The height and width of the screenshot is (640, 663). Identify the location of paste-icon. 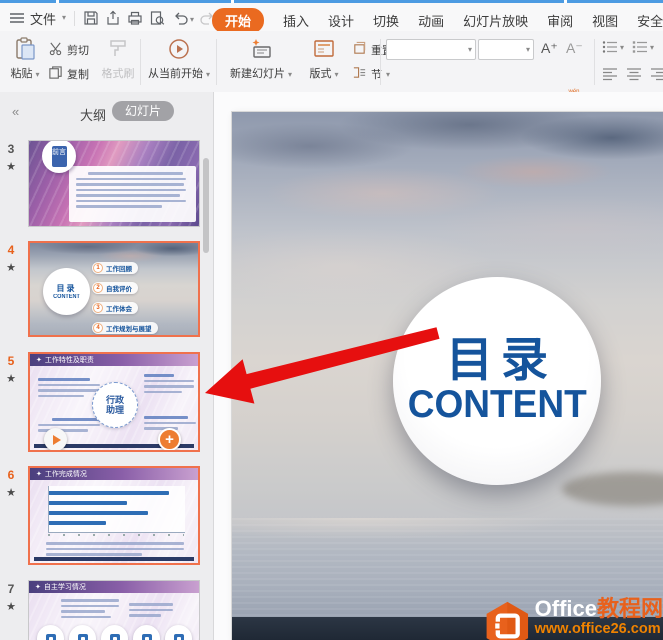
(25, 49).